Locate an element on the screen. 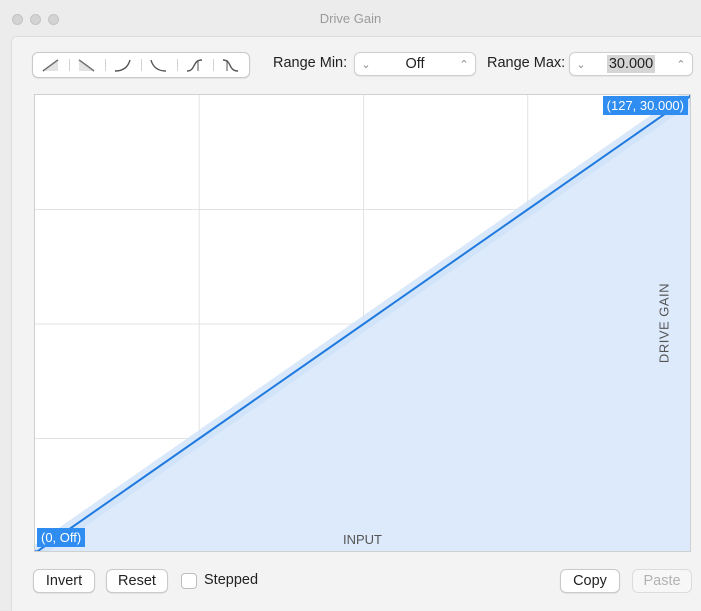 This screenshot has width=701, height=611. window-controls is located at coordinates (35, 19).